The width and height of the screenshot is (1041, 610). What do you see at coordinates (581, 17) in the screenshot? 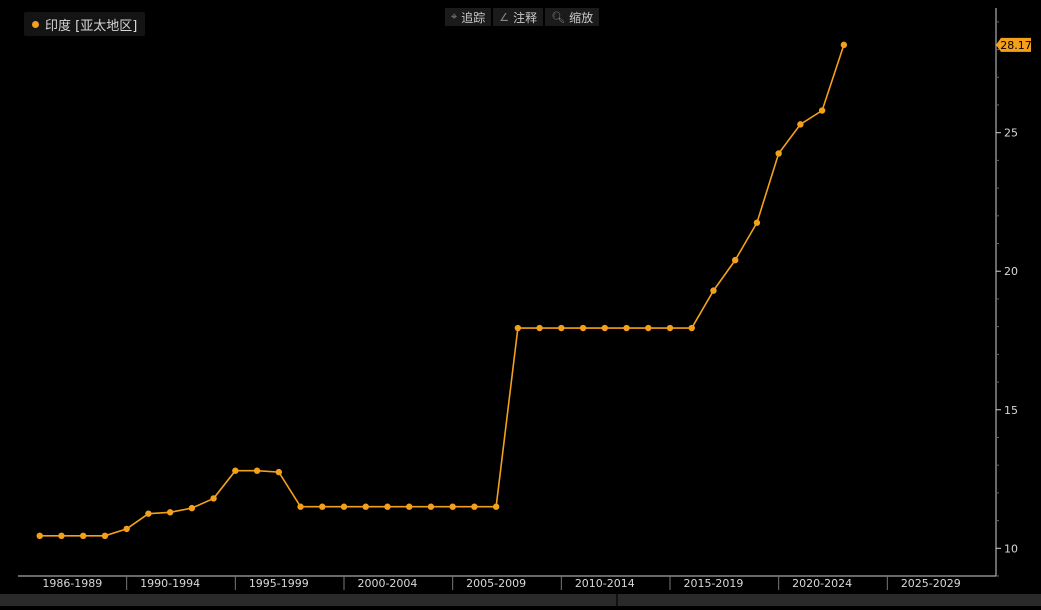
I see `zoom-label: 缩放` at bounding box center [581, 17].